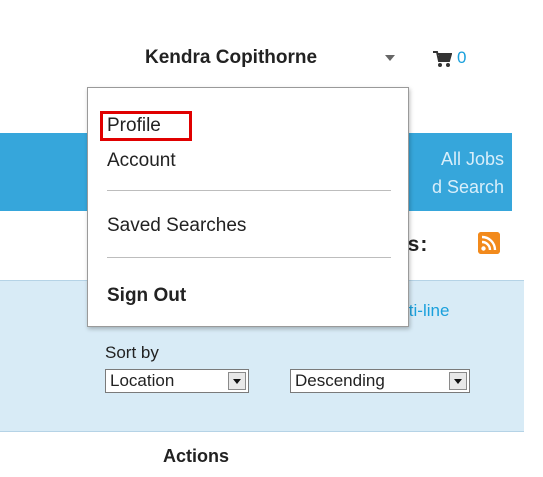  Describe the element at coordinates (142, 380) in the screenshot. I see `sort-field-value: Location` at that location.